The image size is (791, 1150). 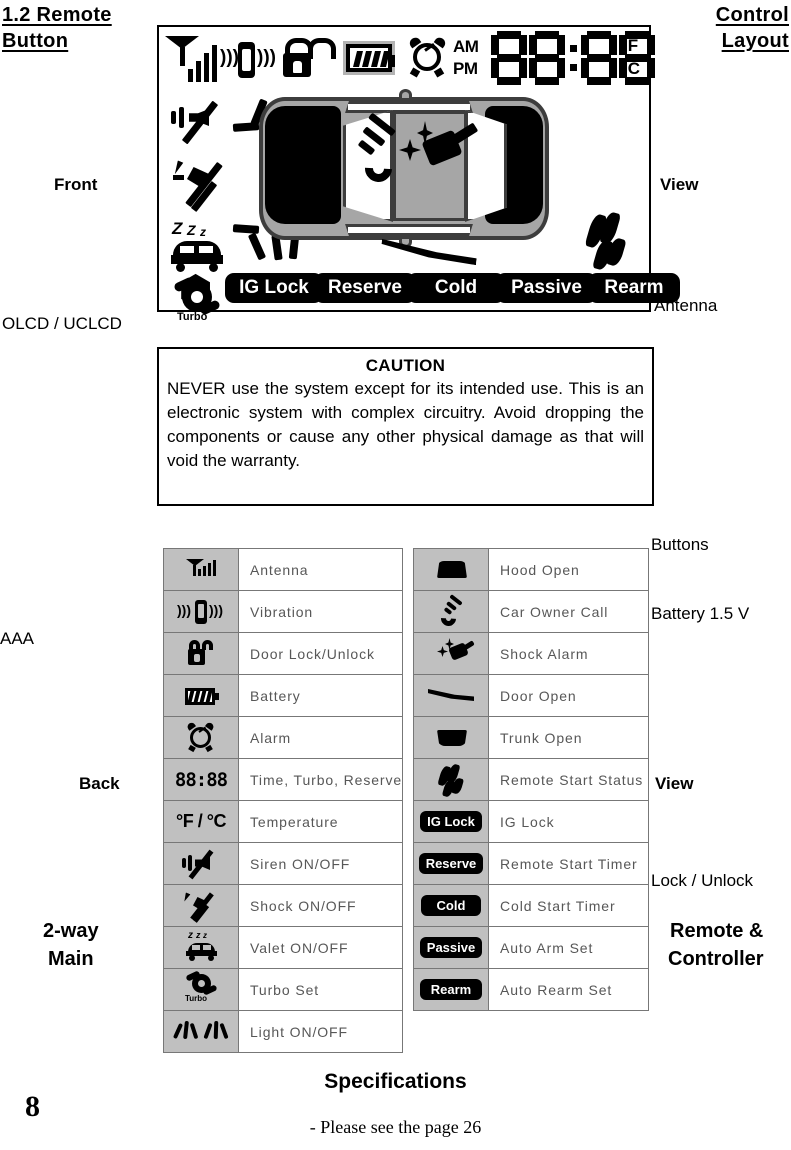 I want to click on pm-indicator: PM, so click(x=465, y=68).